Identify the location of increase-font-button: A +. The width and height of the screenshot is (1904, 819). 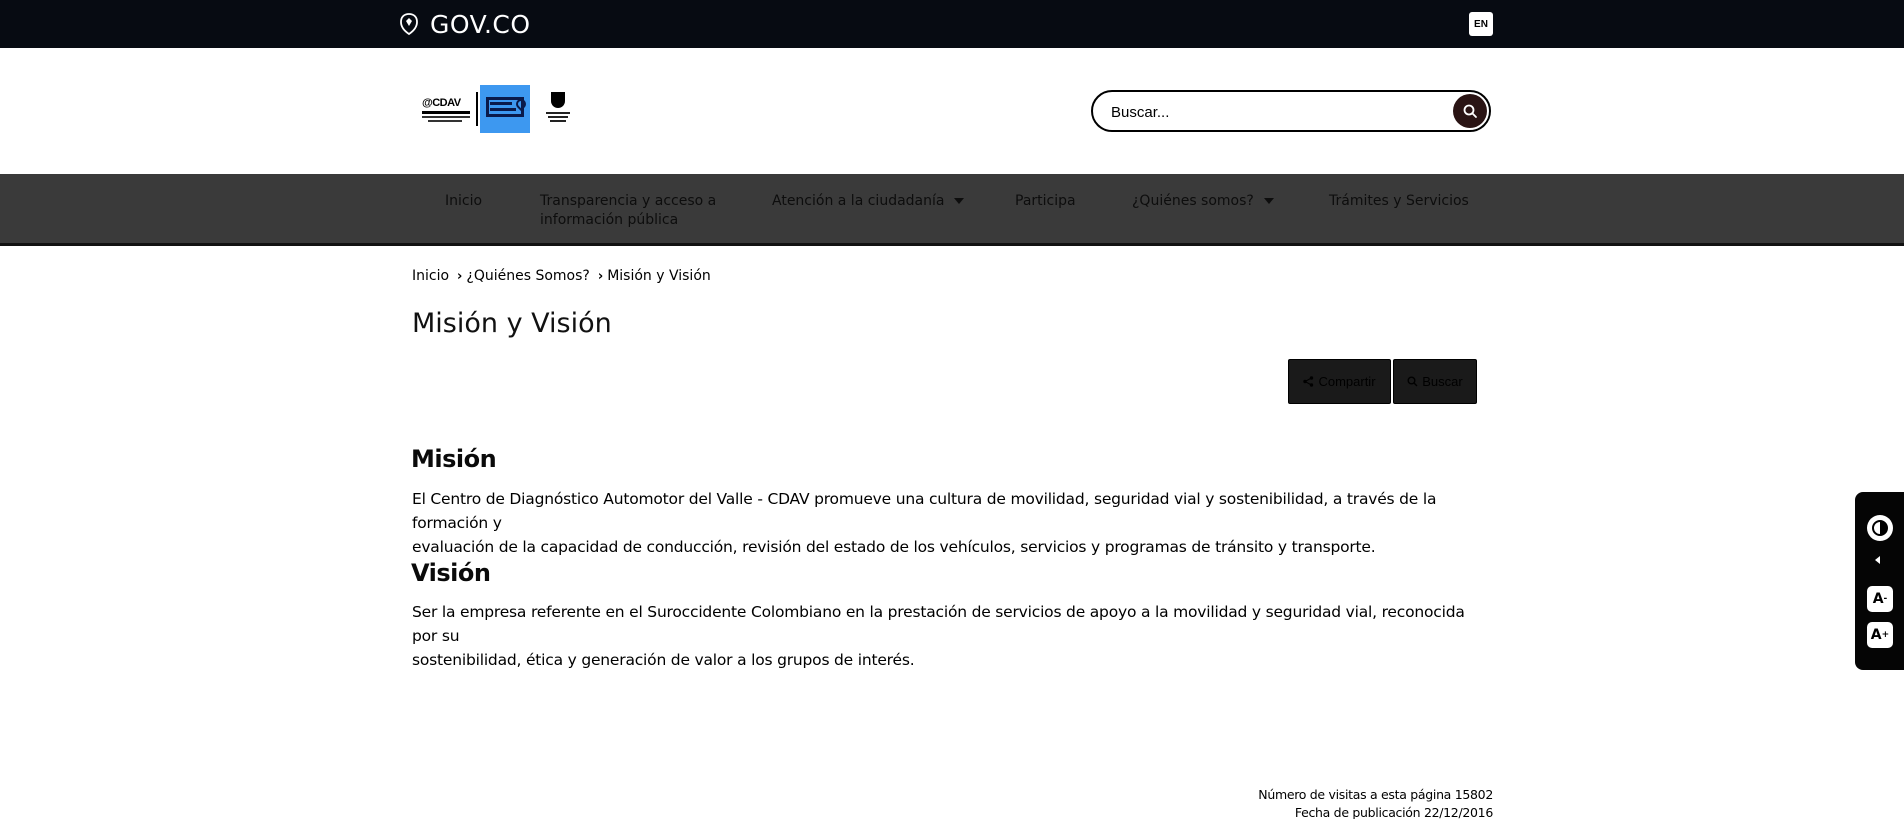
(1880, 635).